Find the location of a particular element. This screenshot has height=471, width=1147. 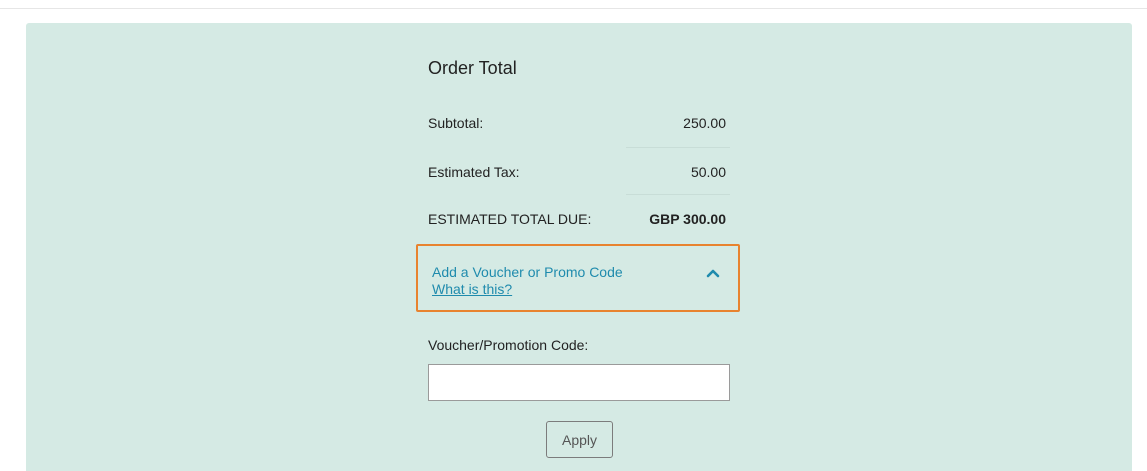

voucher-code-label: Voucher/Promotion Code: is located at coordinates (508, 345).